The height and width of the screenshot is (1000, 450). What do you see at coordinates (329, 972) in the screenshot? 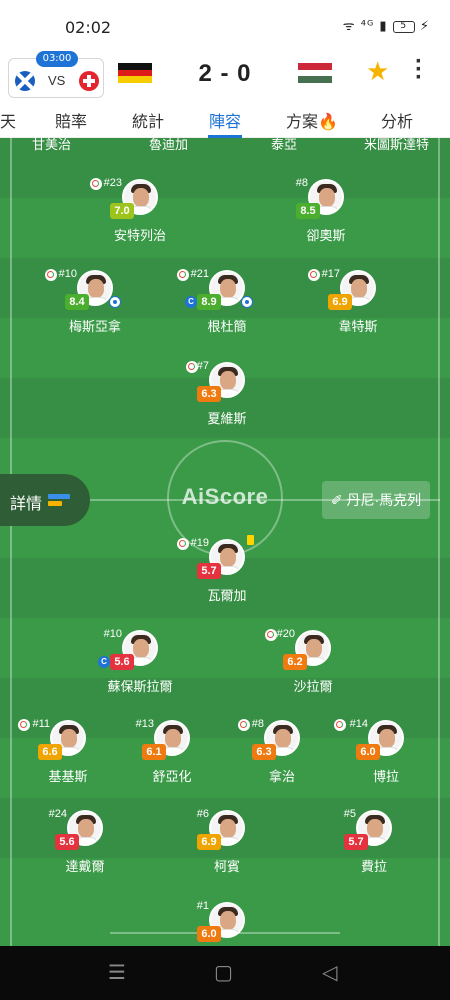
I see `back-icon: ◁` at bounding box center [329, 972].